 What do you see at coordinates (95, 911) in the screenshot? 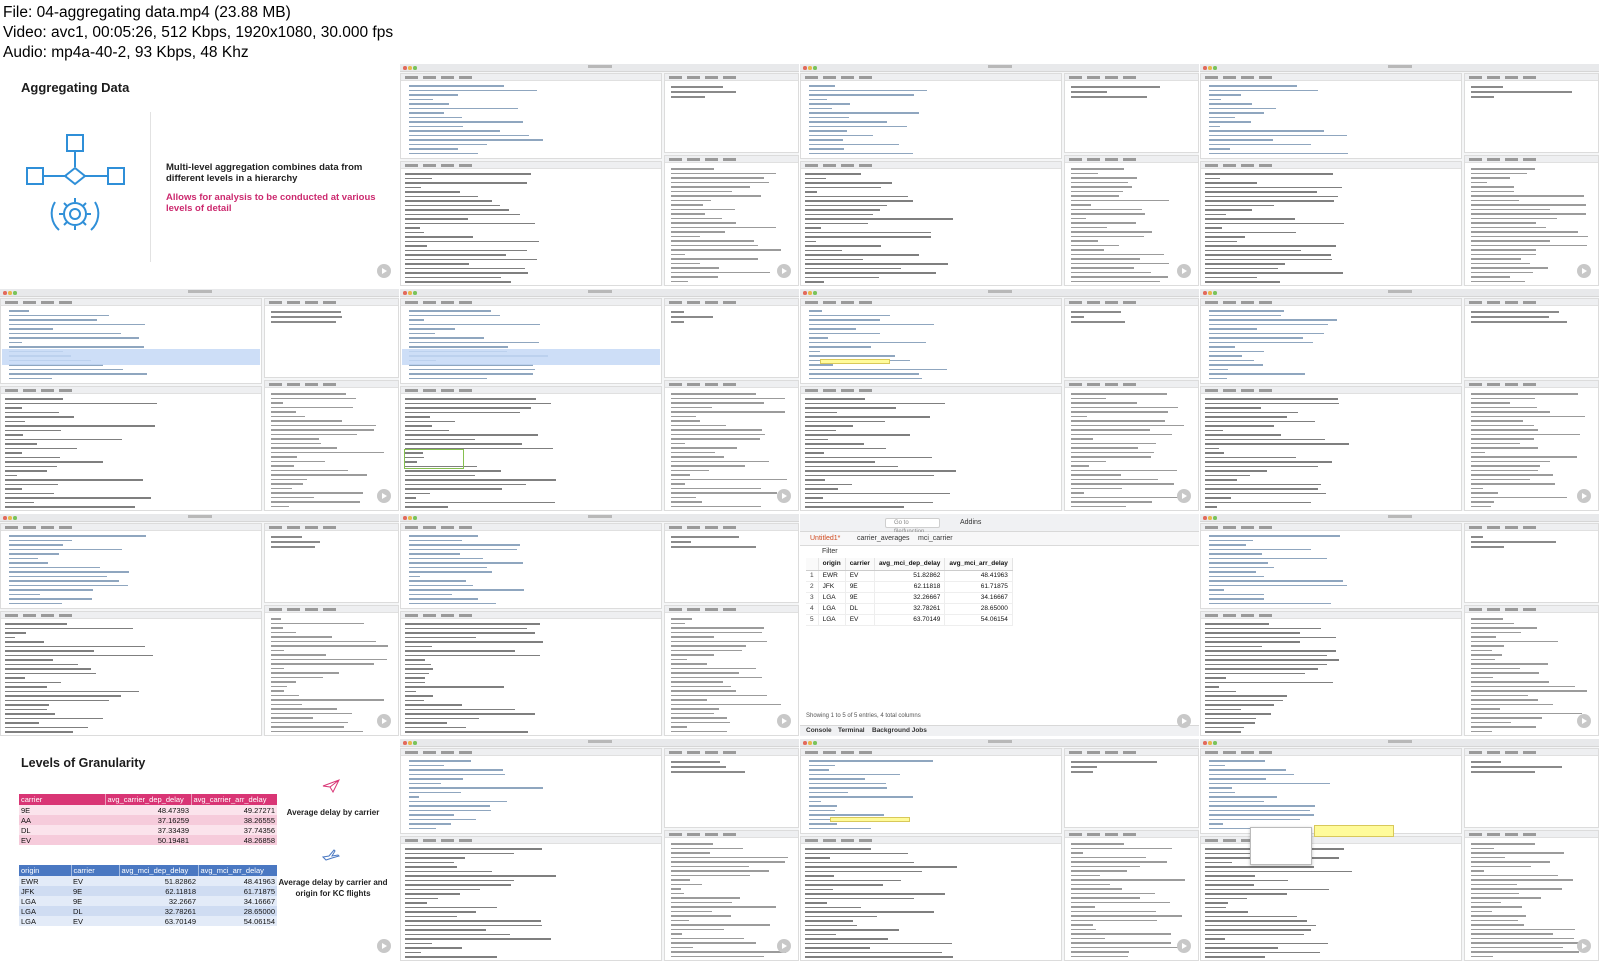
I see `cell: DL` at bounding box center [95, 911].